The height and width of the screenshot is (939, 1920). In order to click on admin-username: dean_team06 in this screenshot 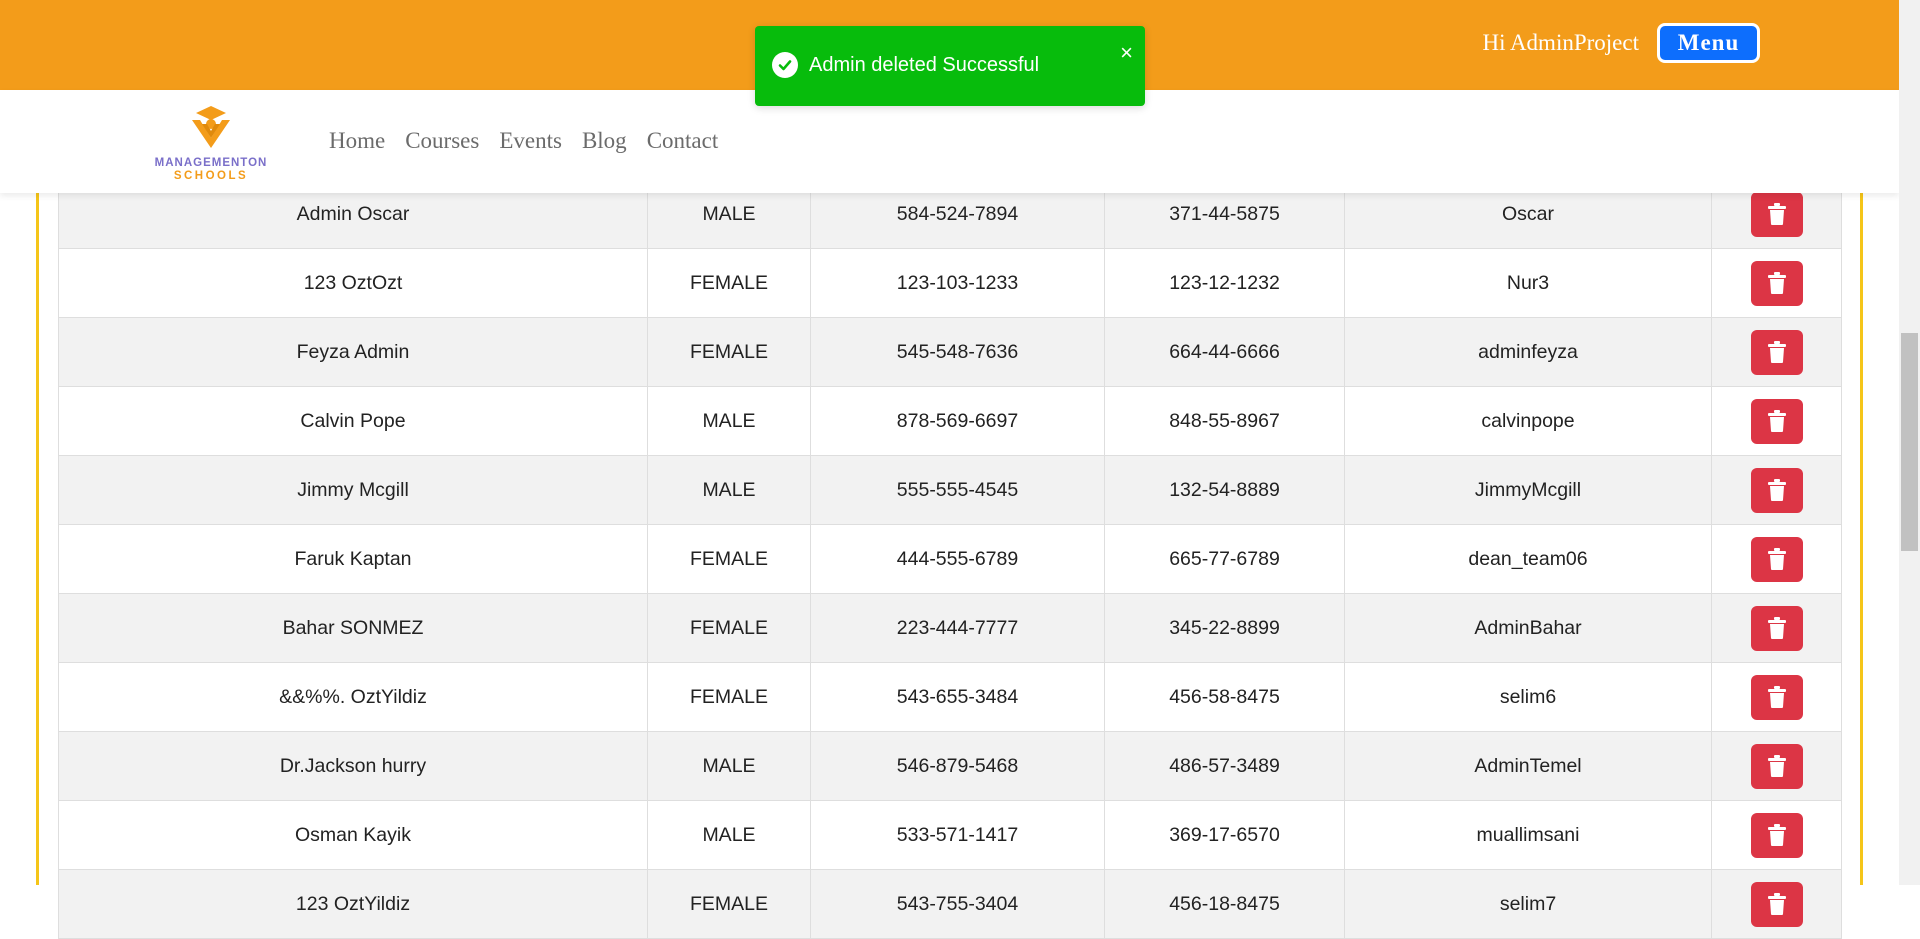, I will do `click(1528, 559)`.